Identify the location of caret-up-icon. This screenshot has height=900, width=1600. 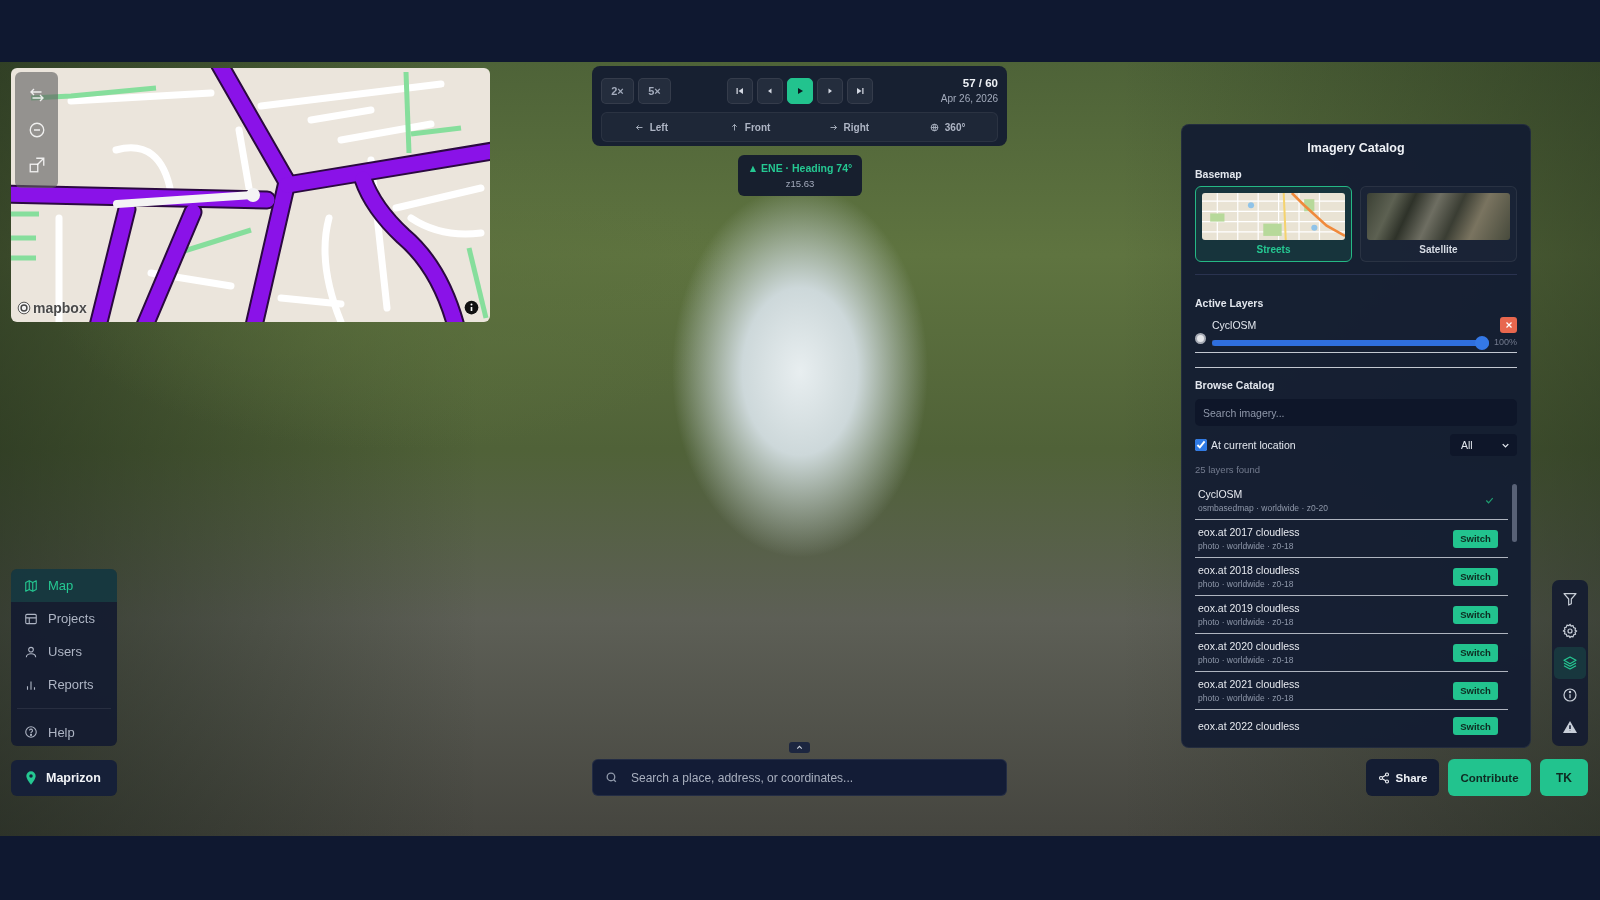
(799, 747).